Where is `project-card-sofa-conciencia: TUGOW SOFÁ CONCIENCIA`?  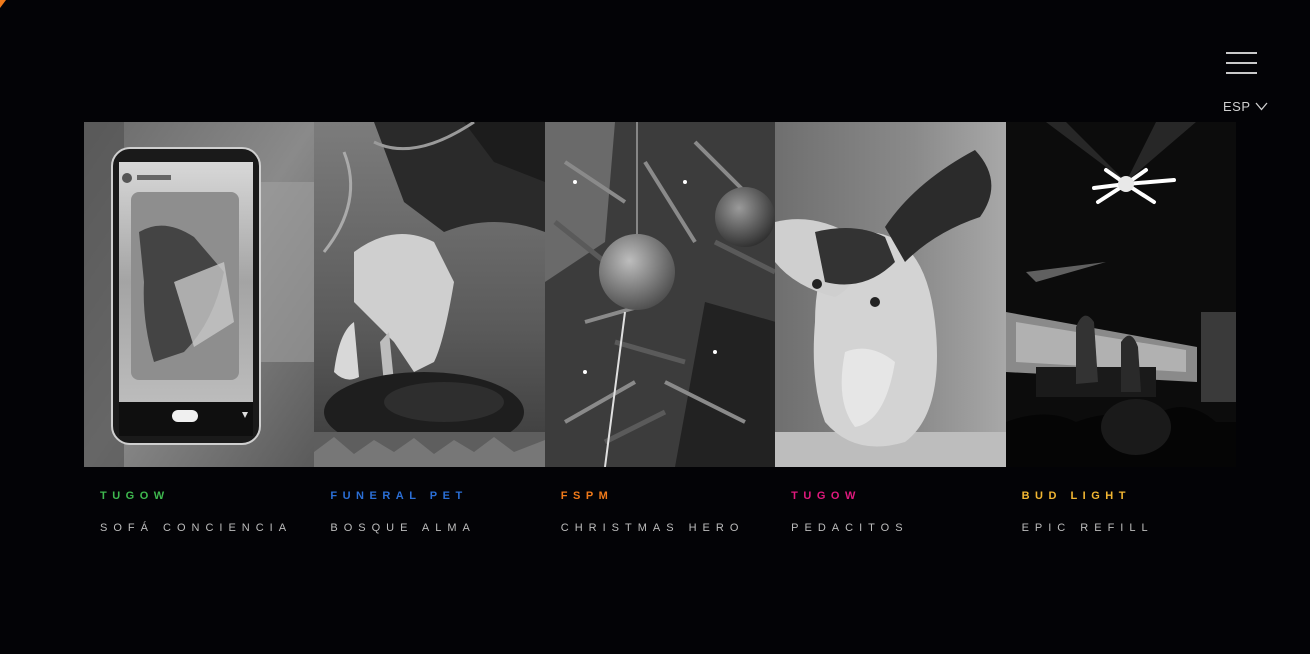 project-card-sofa-conciencia: TUGOW SOFÁ CONCIENCIA is located at coordinates (199, 328).